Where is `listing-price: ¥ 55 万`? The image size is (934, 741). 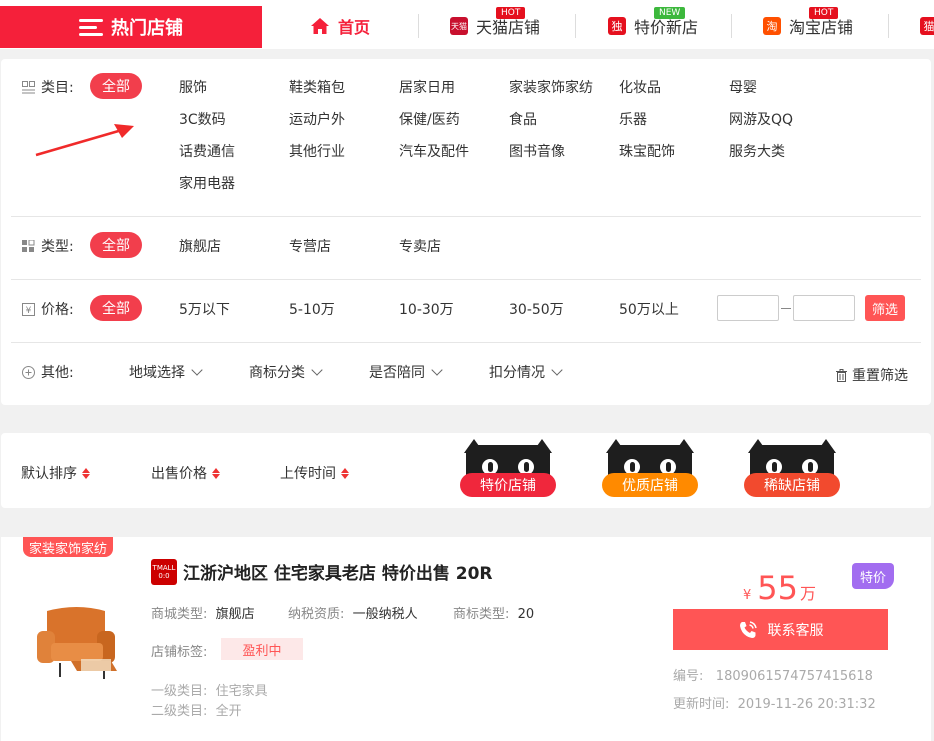 listing-price: ¥ 55 万 is located at coordinates (780, 588).